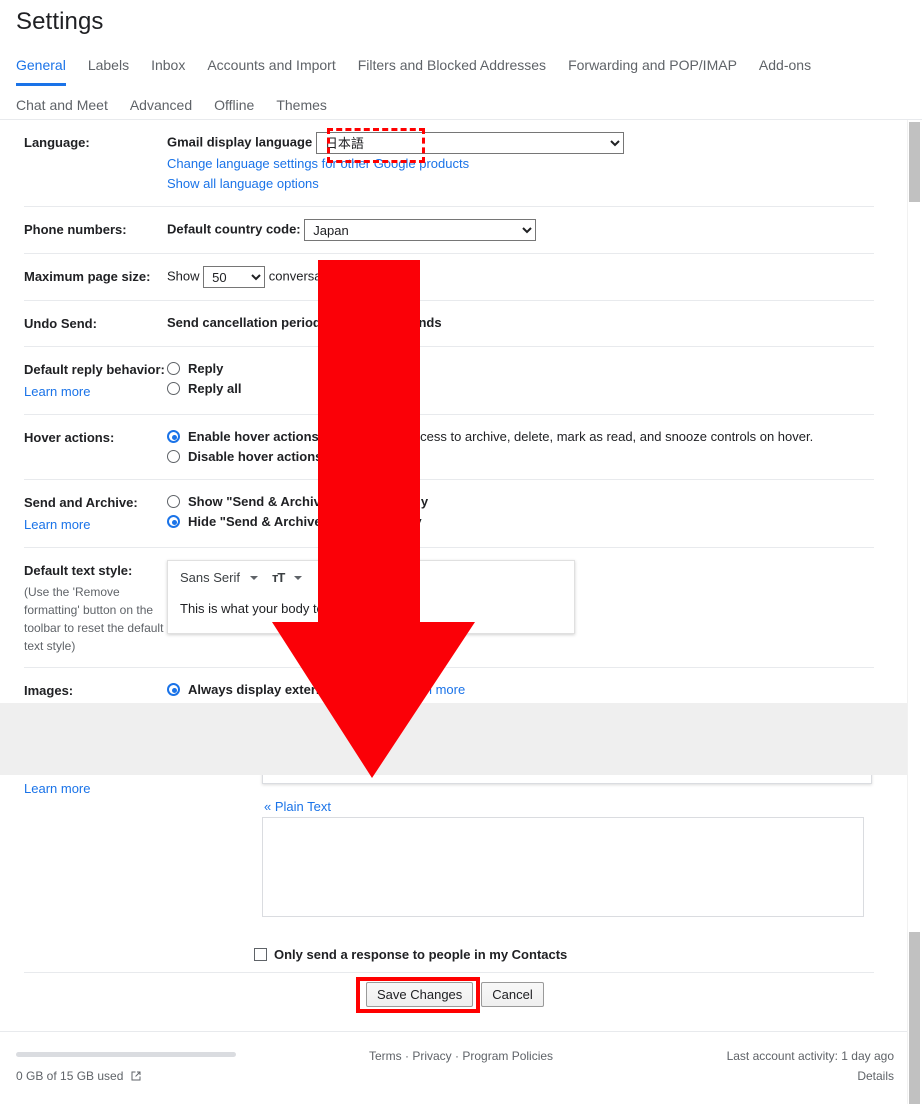 Image resolution: width=922 pixels, height=1104 pixels. I want to click on show-all-language-options-link: Show all language options, so click(520, 184).